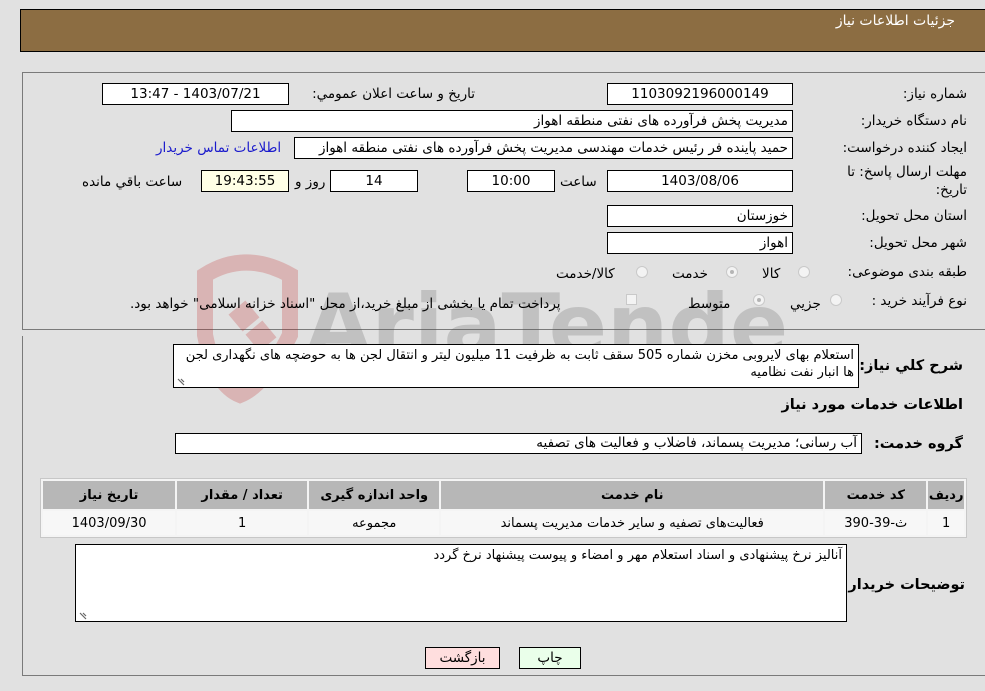 The width and height of the screenshot is (985, 691). Describe the element at coordinates (876, 523) in the screenshot. I see `cell-service-code: ث-39-390` at that location.